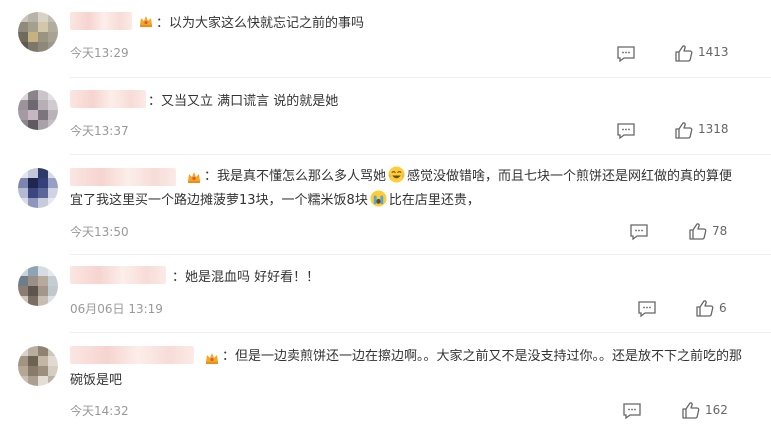 Image resolution: width=771 pixels, height=438 pixels. I want to click on like-count: 162, so click(716, 410).